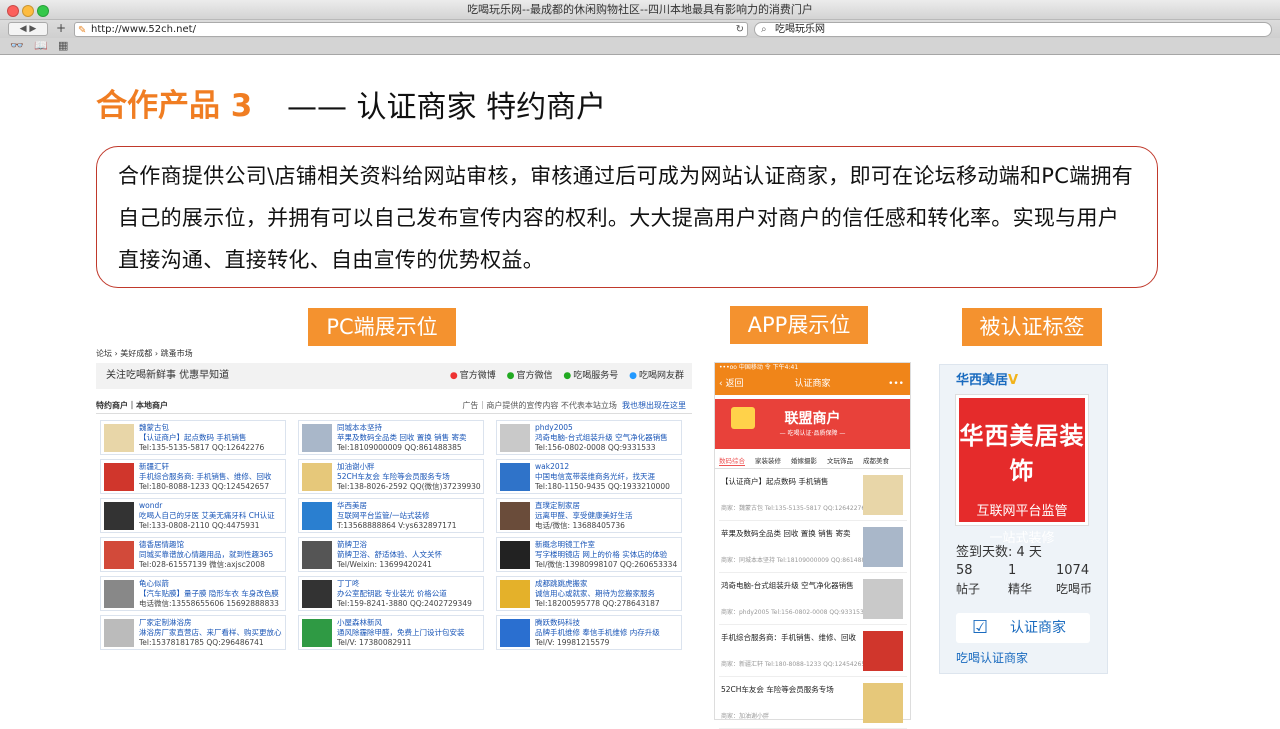 The width and height of the screenshot is (1280, 729). What do you see at coordinates (410, 467) in the screenshot?
I see `merchant-name: 加油谢小胖` at bounding box center [410, 467].